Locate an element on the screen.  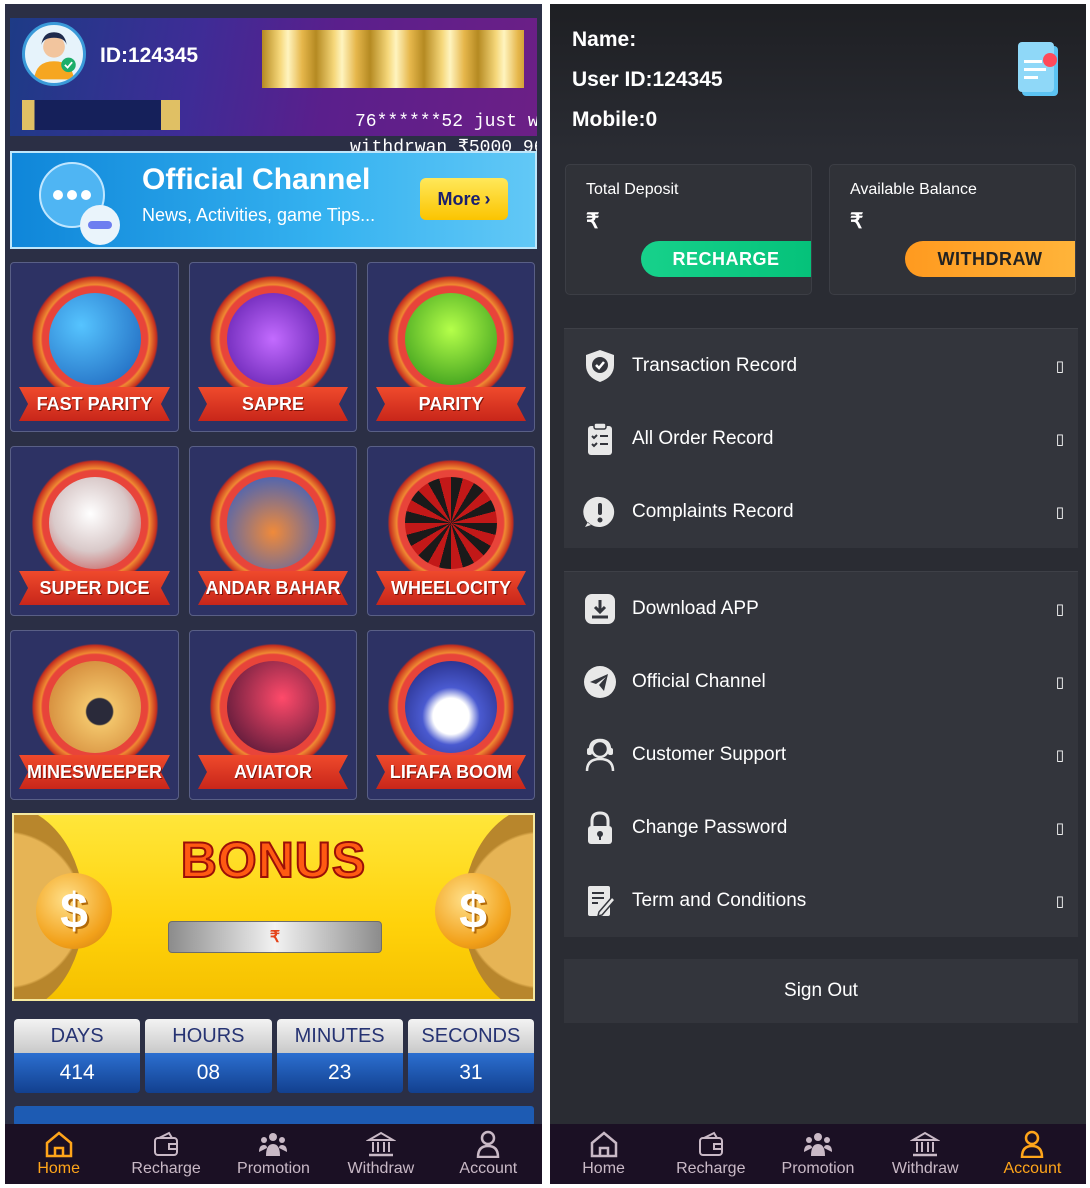
deposit-title: Total Deposit is located at coordinates (632, 189).